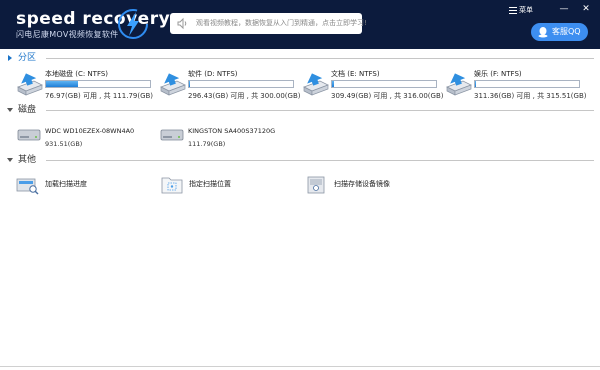  I want to click on section-others-label: 其他, so click(27, 160).